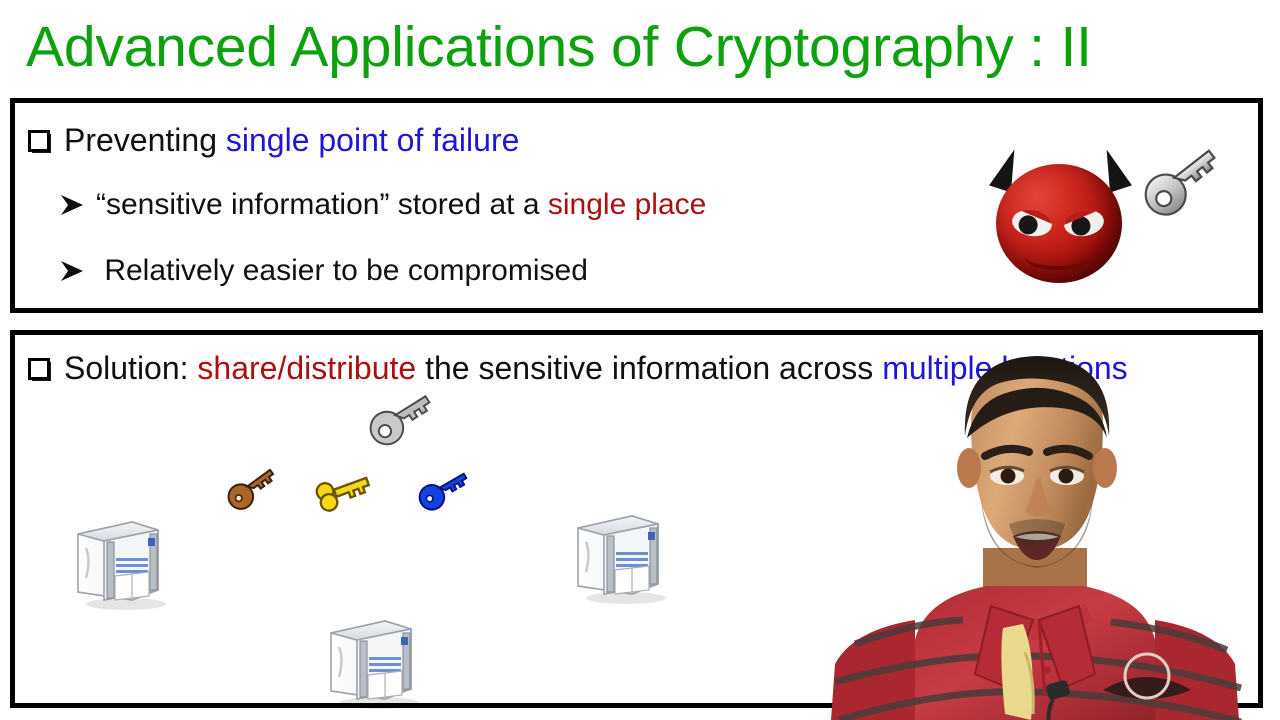 This screenshot has width=1280, height=720. What do you see at coordinates (131, 368) in the screenshot?
I see `bullet-text-solution: Solution:` at bounding box center [131, 368].